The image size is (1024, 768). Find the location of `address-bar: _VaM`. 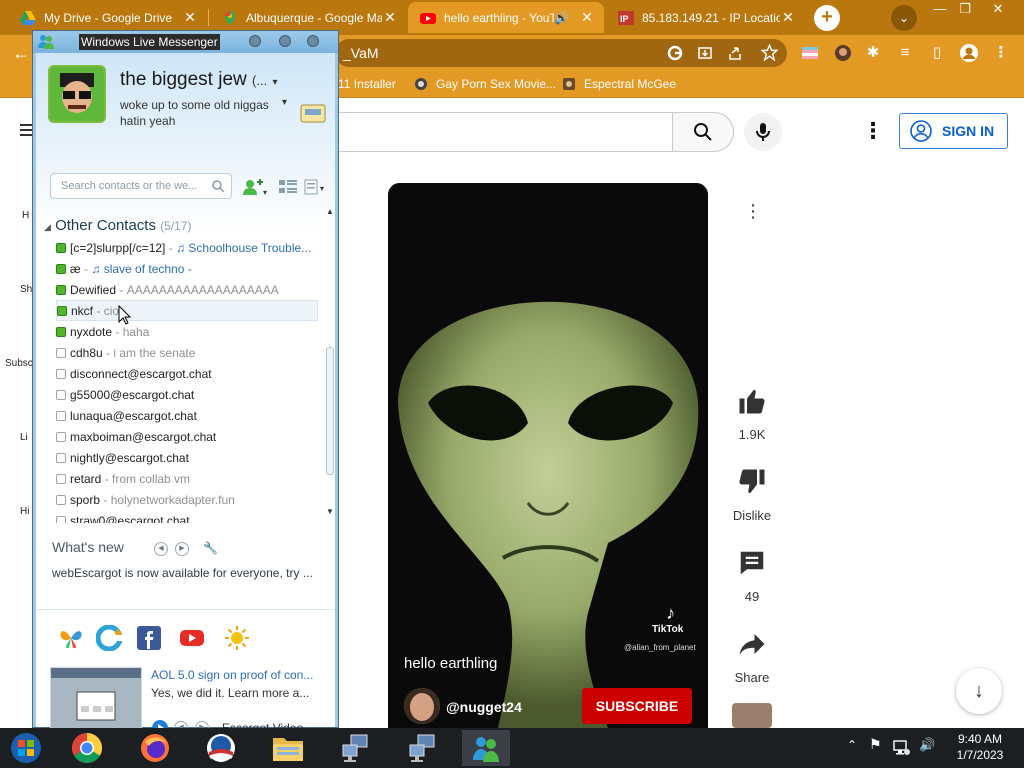

address-bar: _VaM is located at coordinates (561, 53).